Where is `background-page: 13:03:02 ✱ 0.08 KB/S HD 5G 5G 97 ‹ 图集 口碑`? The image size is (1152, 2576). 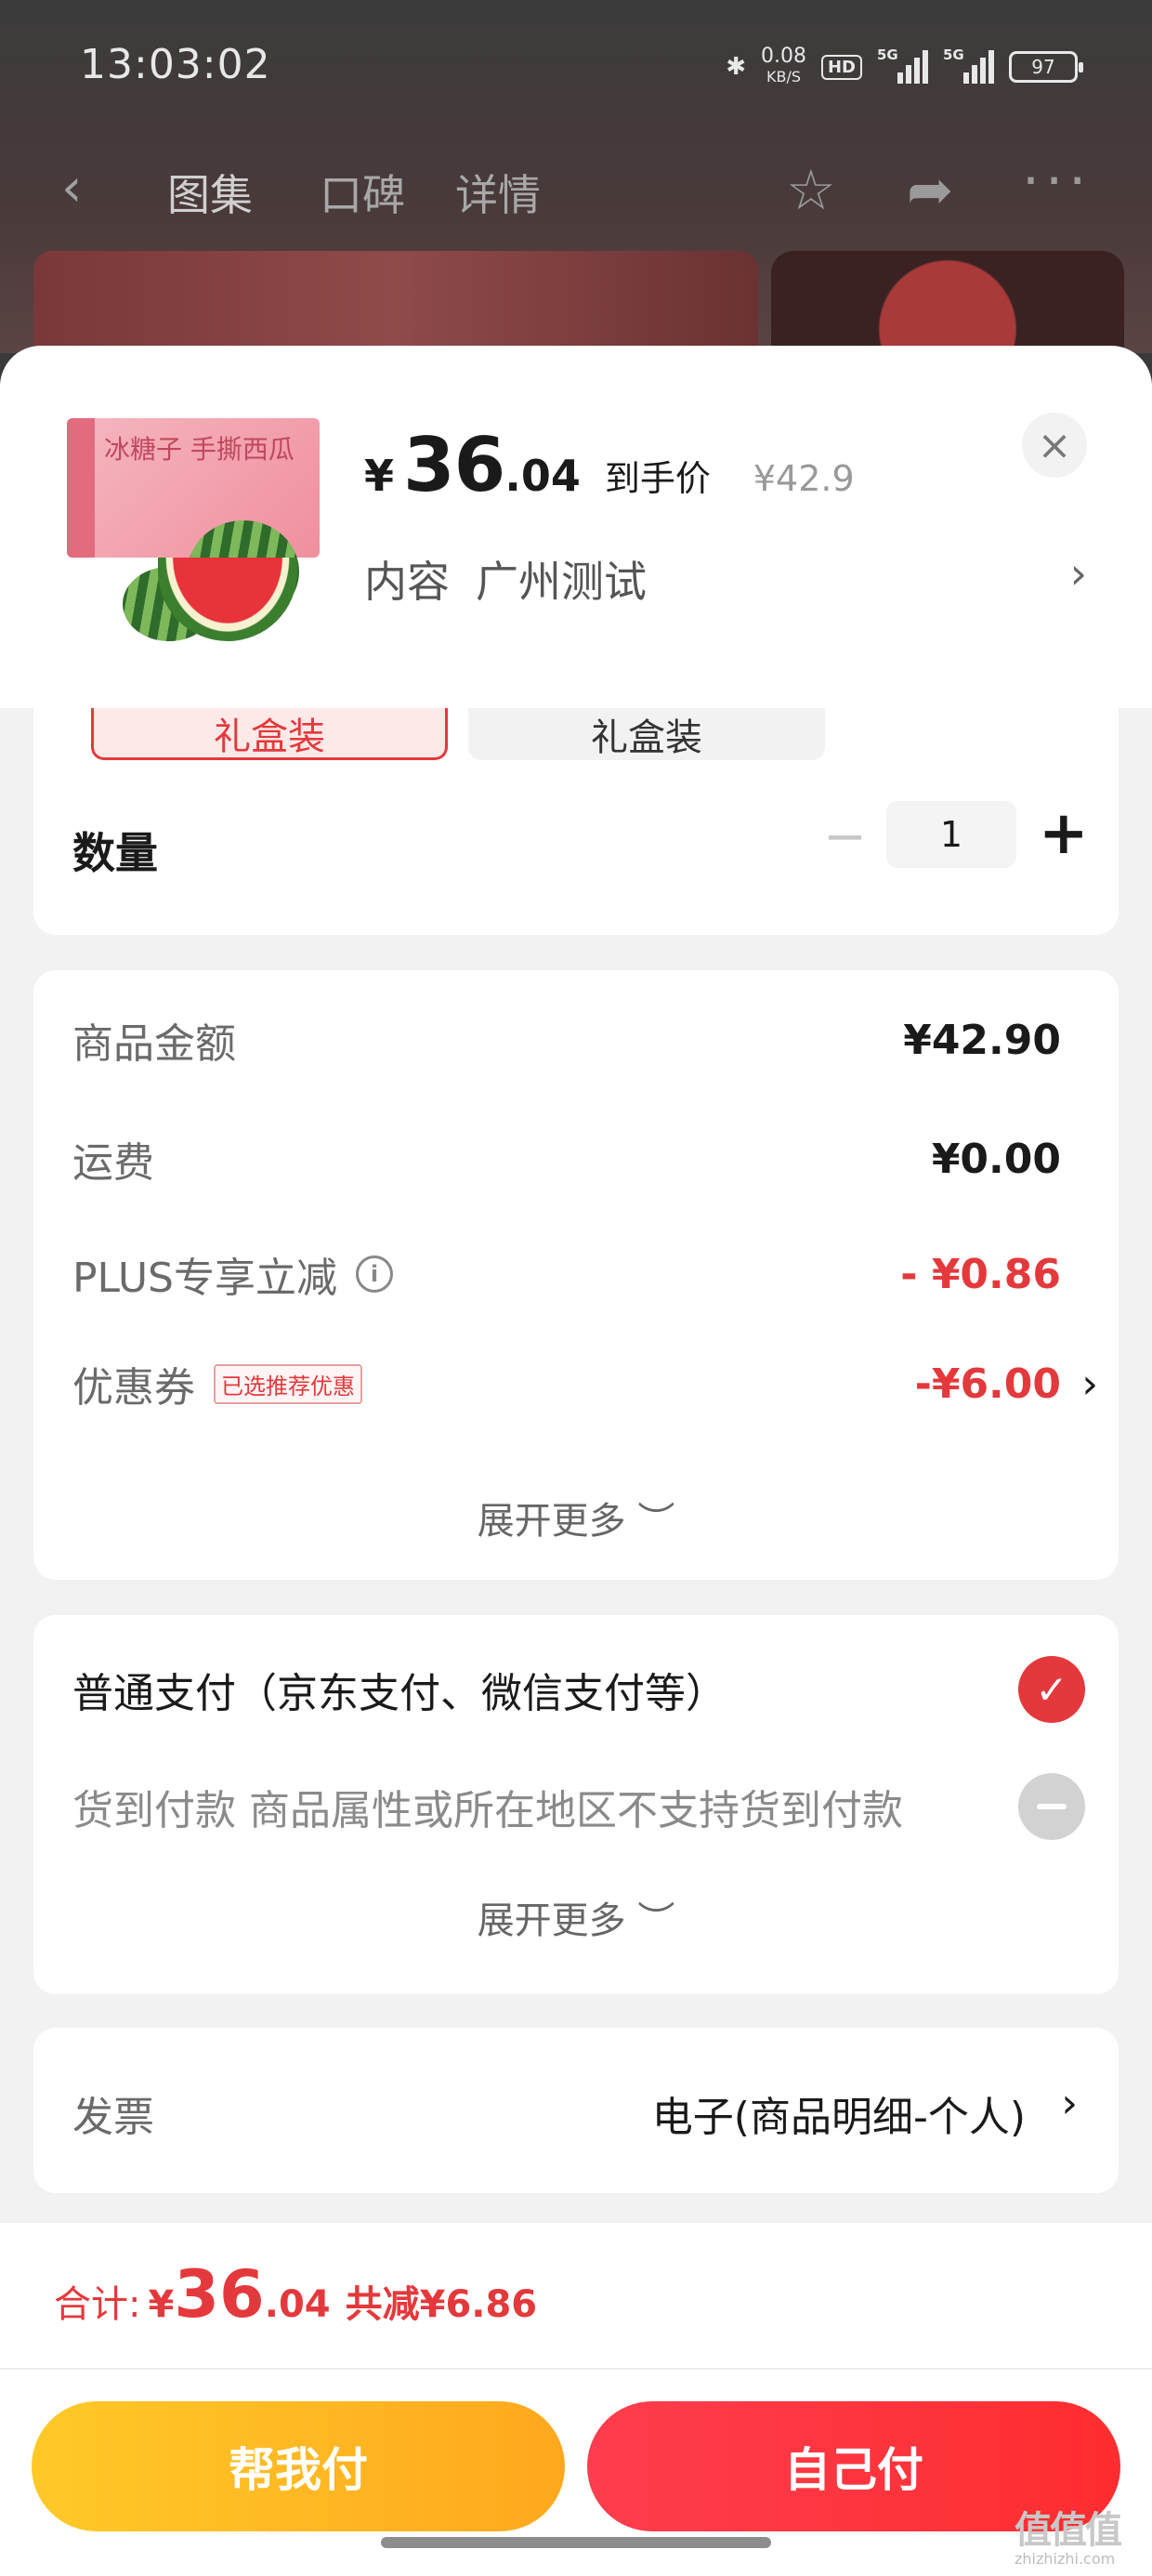
background-page: 13:03:02 ✱ 0.08 KB/S HD 5G 5G 97 ‹ 图集 口碑 is located at coordinates (576, 181).